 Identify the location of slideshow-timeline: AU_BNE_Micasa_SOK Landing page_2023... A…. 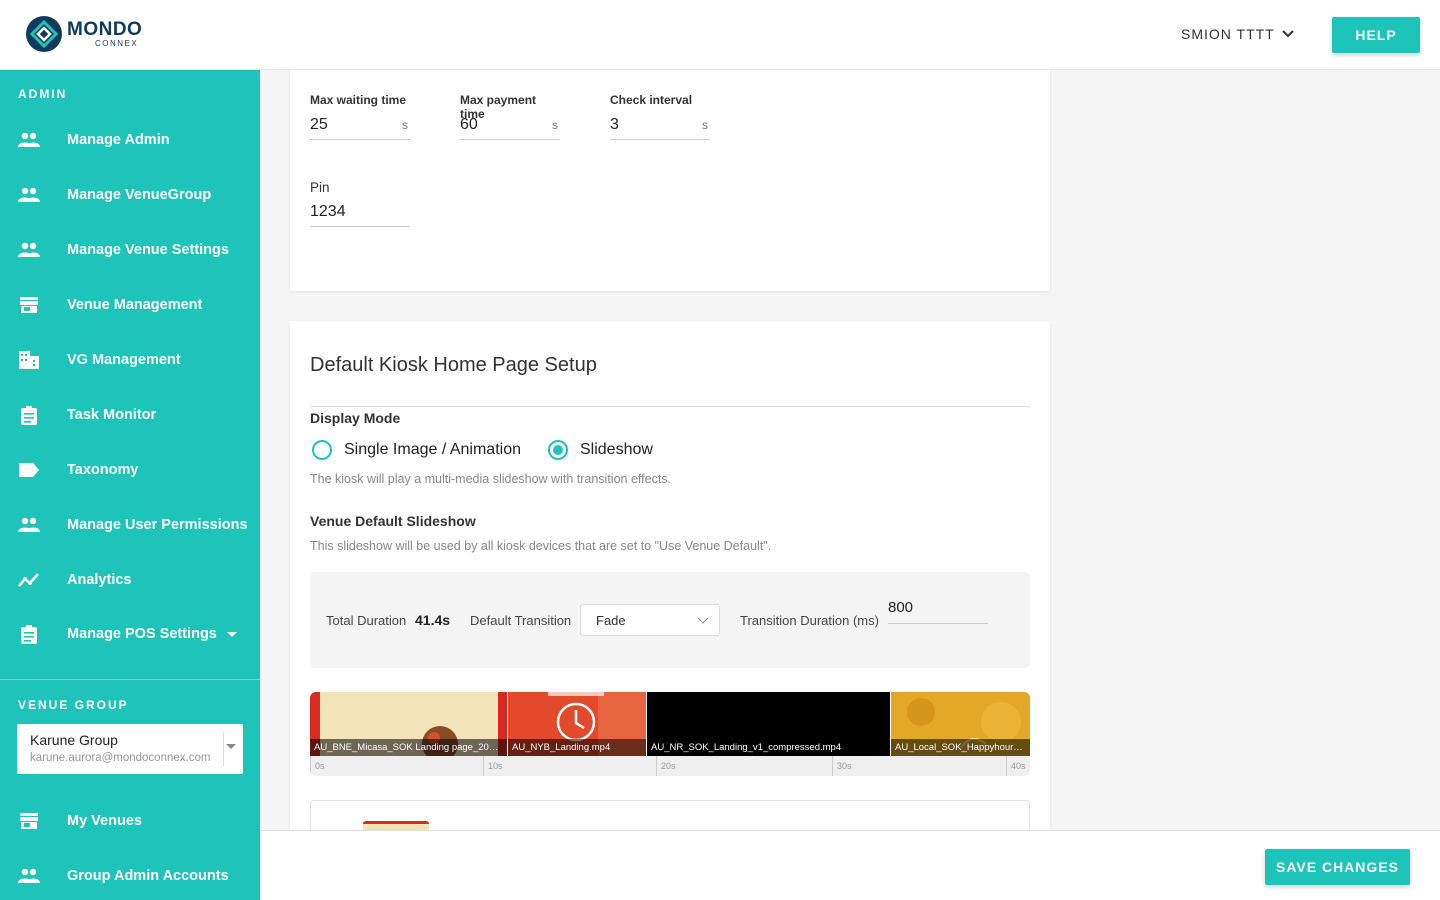
(670, 734).